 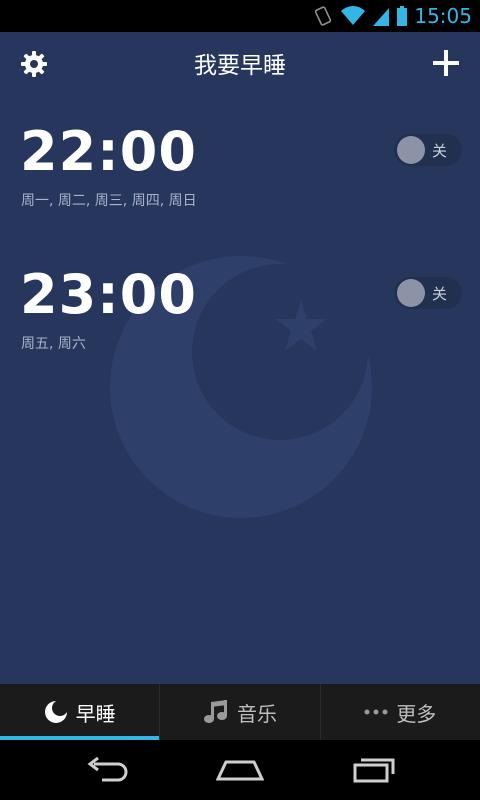 I want to click on alarm-item: 22:00 周一, 周二, 周三, 周四, 周日 关, so click(x=240, y=175).